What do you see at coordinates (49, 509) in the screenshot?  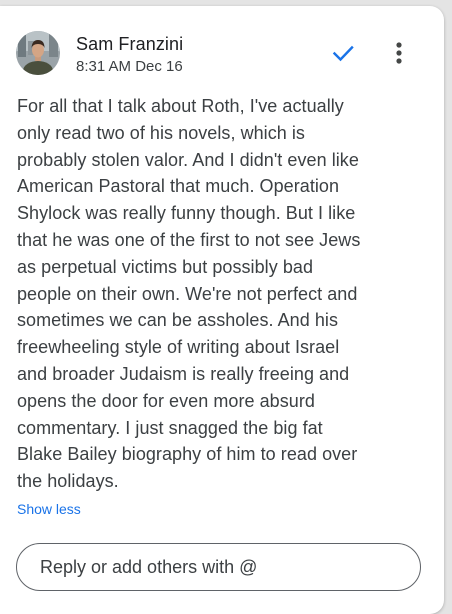 I see `show-less-link: Show less` at bounding box center [49, 509].